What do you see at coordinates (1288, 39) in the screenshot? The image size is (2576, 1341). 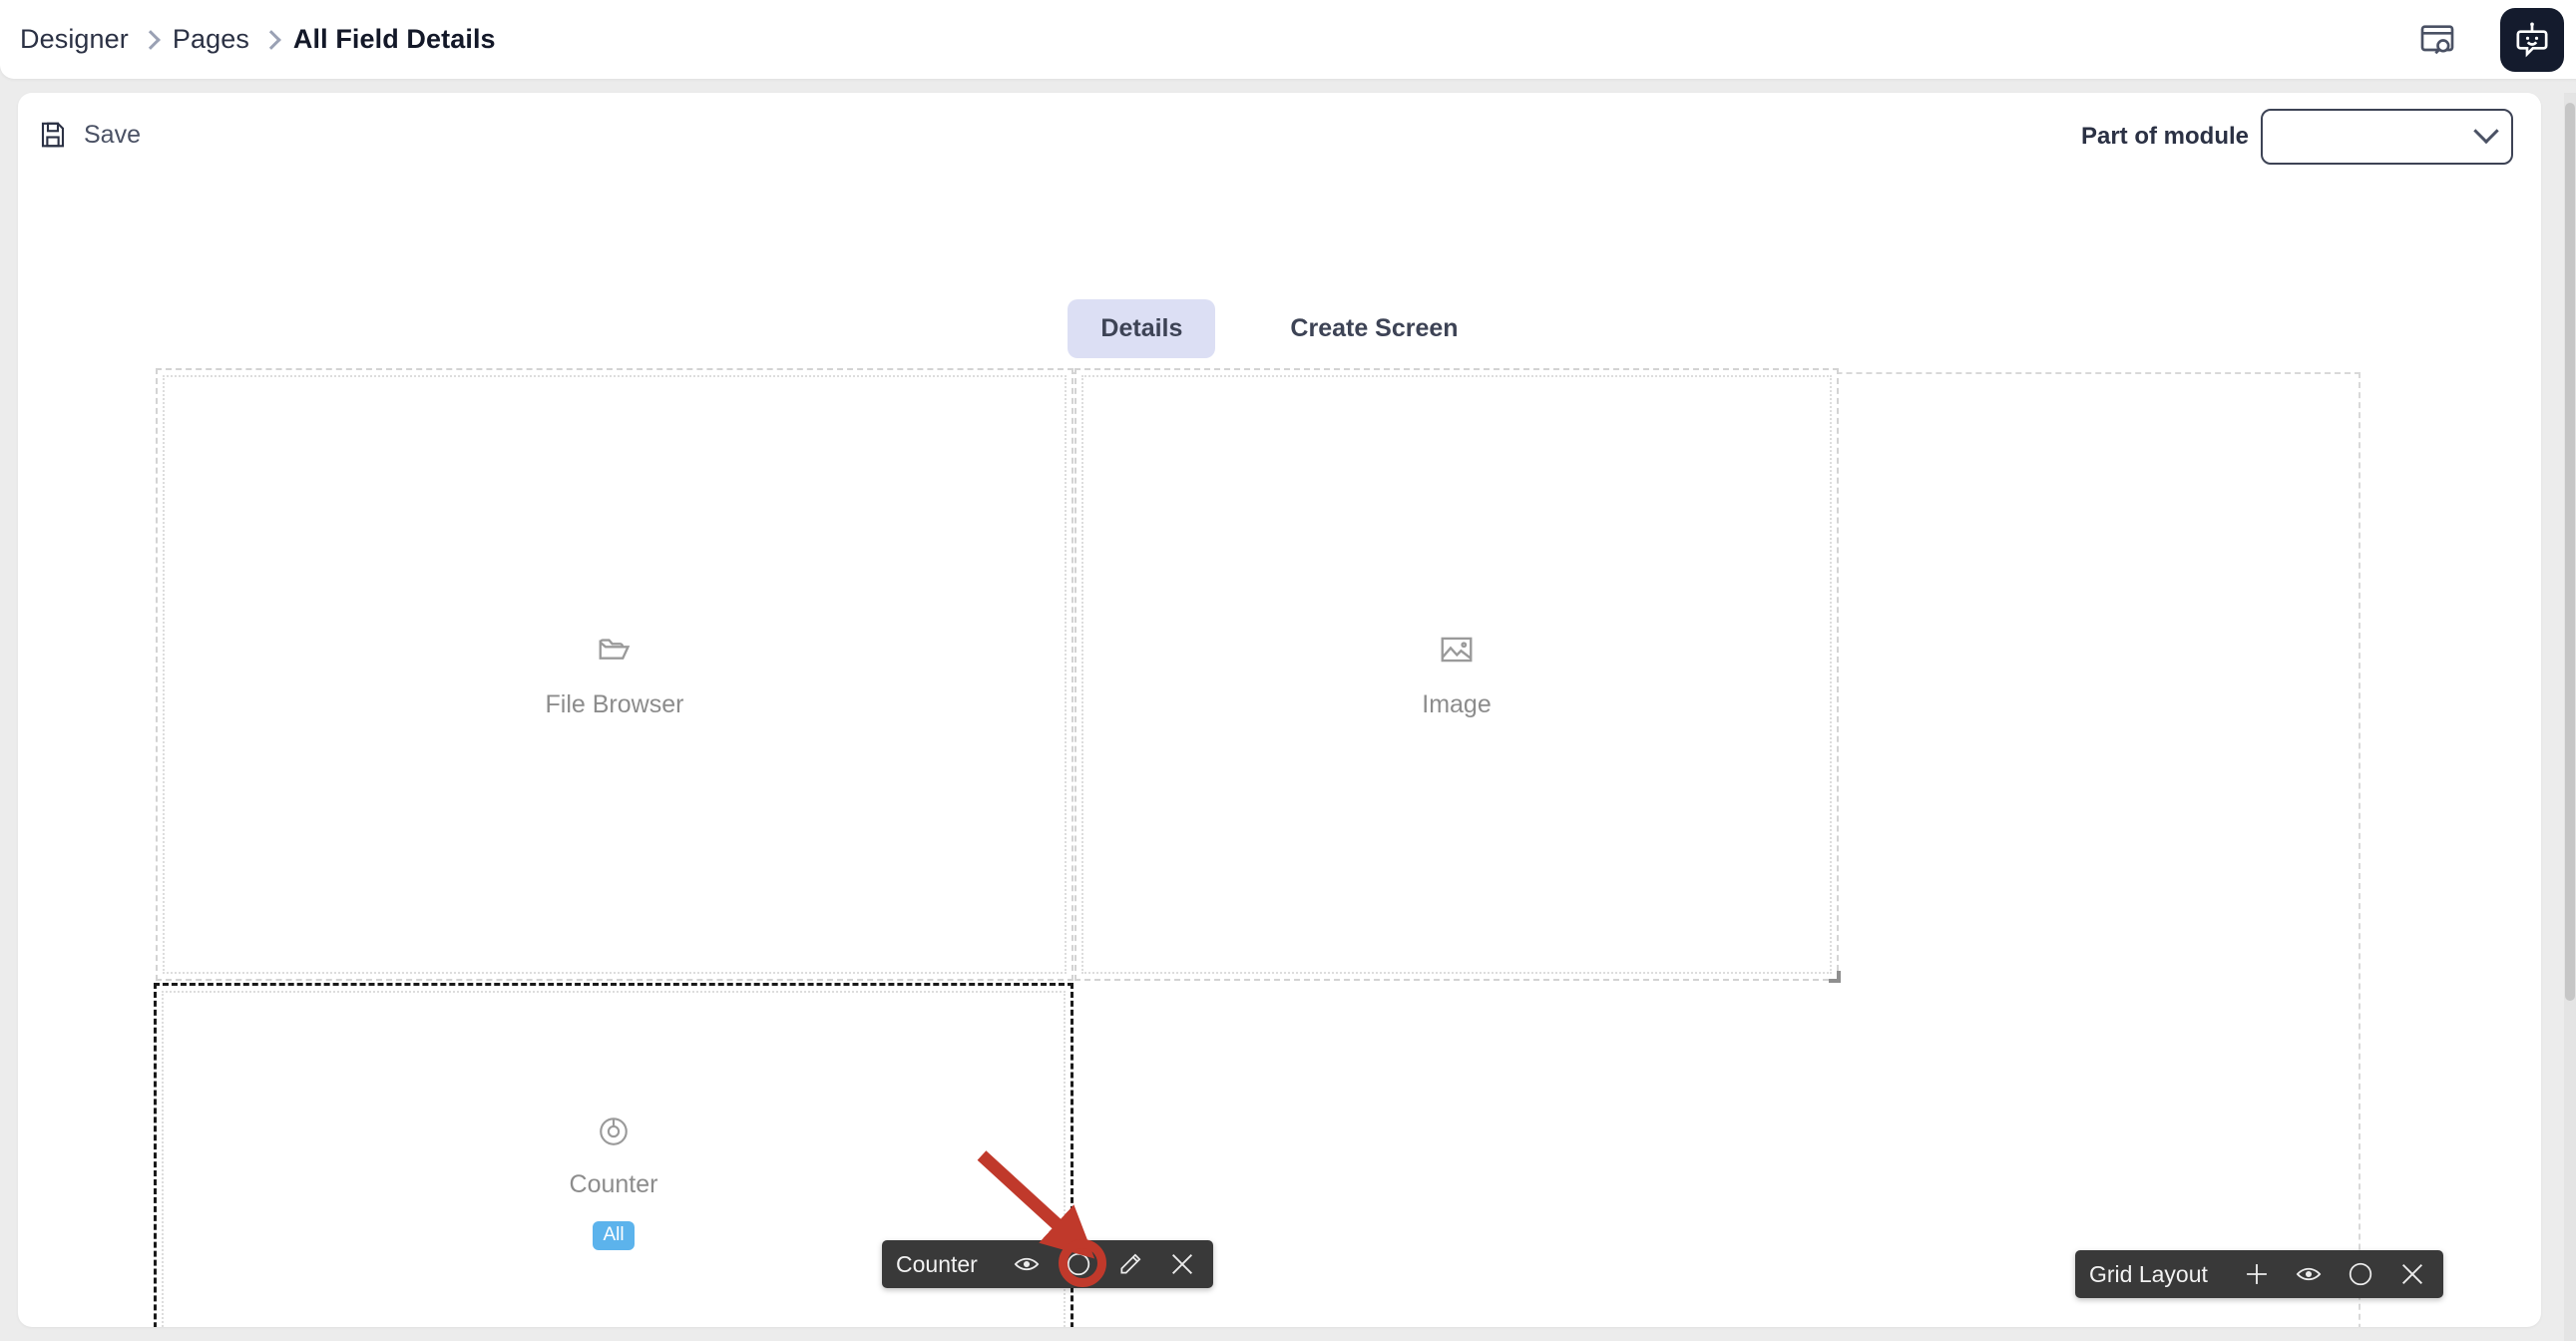 I see `breadcrumb-bar: Designer Pages All Field Details` at bounding box center [1288, 39].